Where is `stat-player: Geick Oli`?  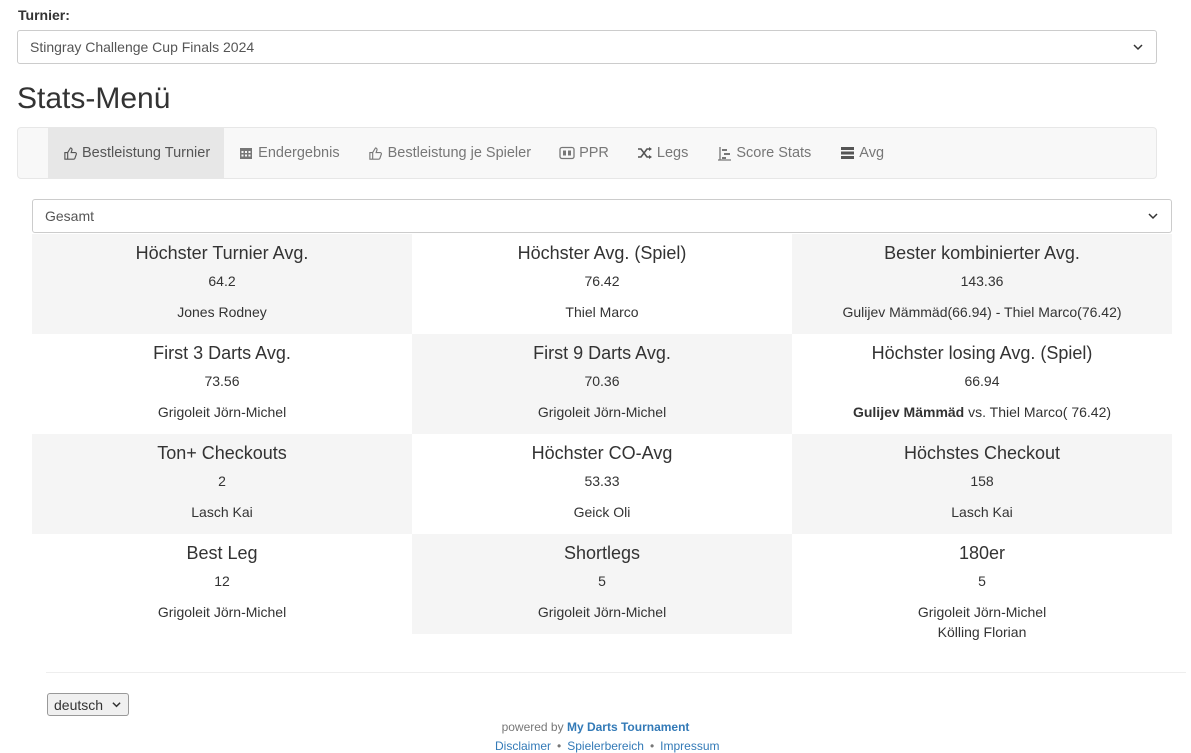 stat-player: Geick Oli is located at coordinates (602, 512).